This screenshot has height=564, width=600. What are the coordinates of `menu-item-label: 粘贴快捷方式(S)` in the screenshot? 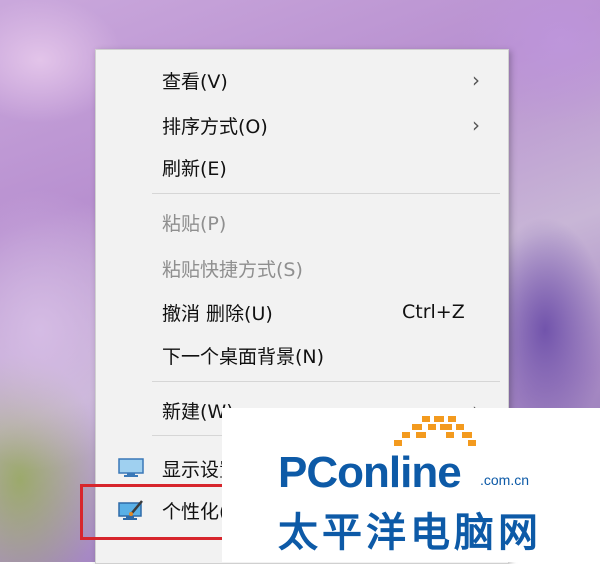 It's located at (232, 269).